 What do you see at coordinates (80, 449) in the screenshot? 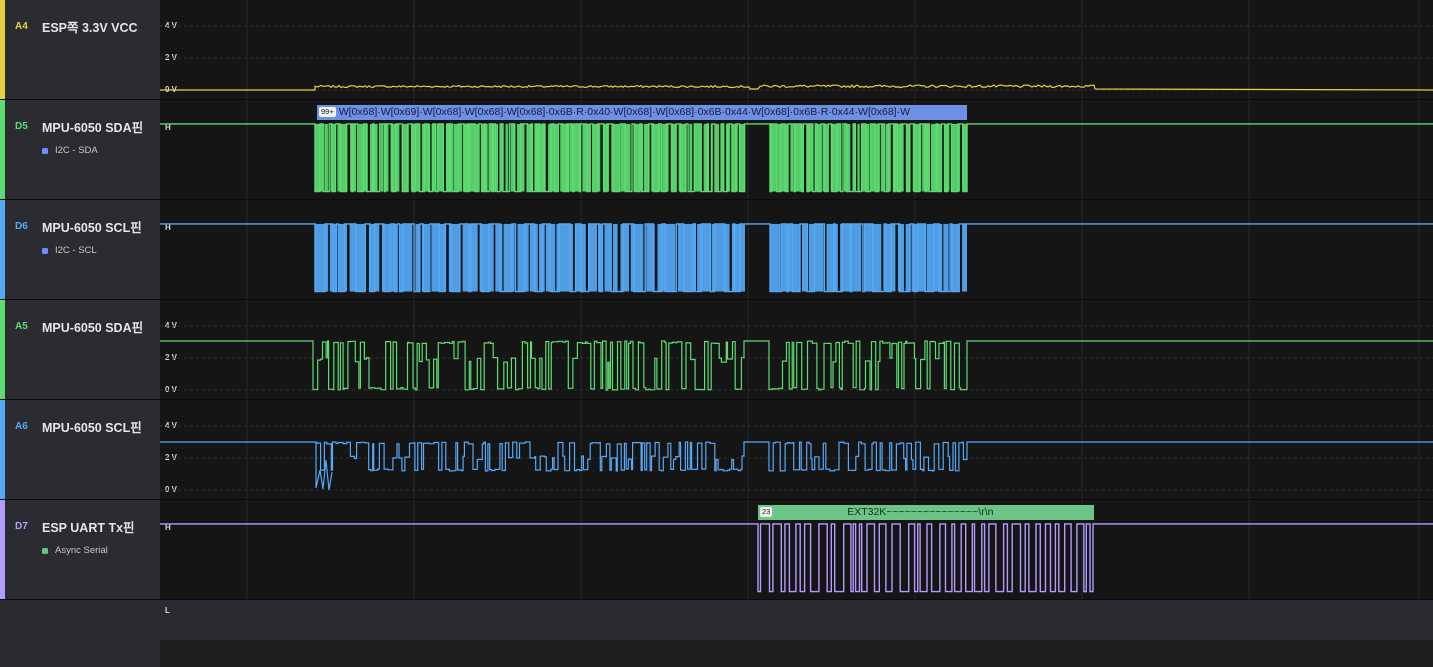
I see `channel-header: A6 MPU-6050 SCL핀` at bounding box center [80, 449].